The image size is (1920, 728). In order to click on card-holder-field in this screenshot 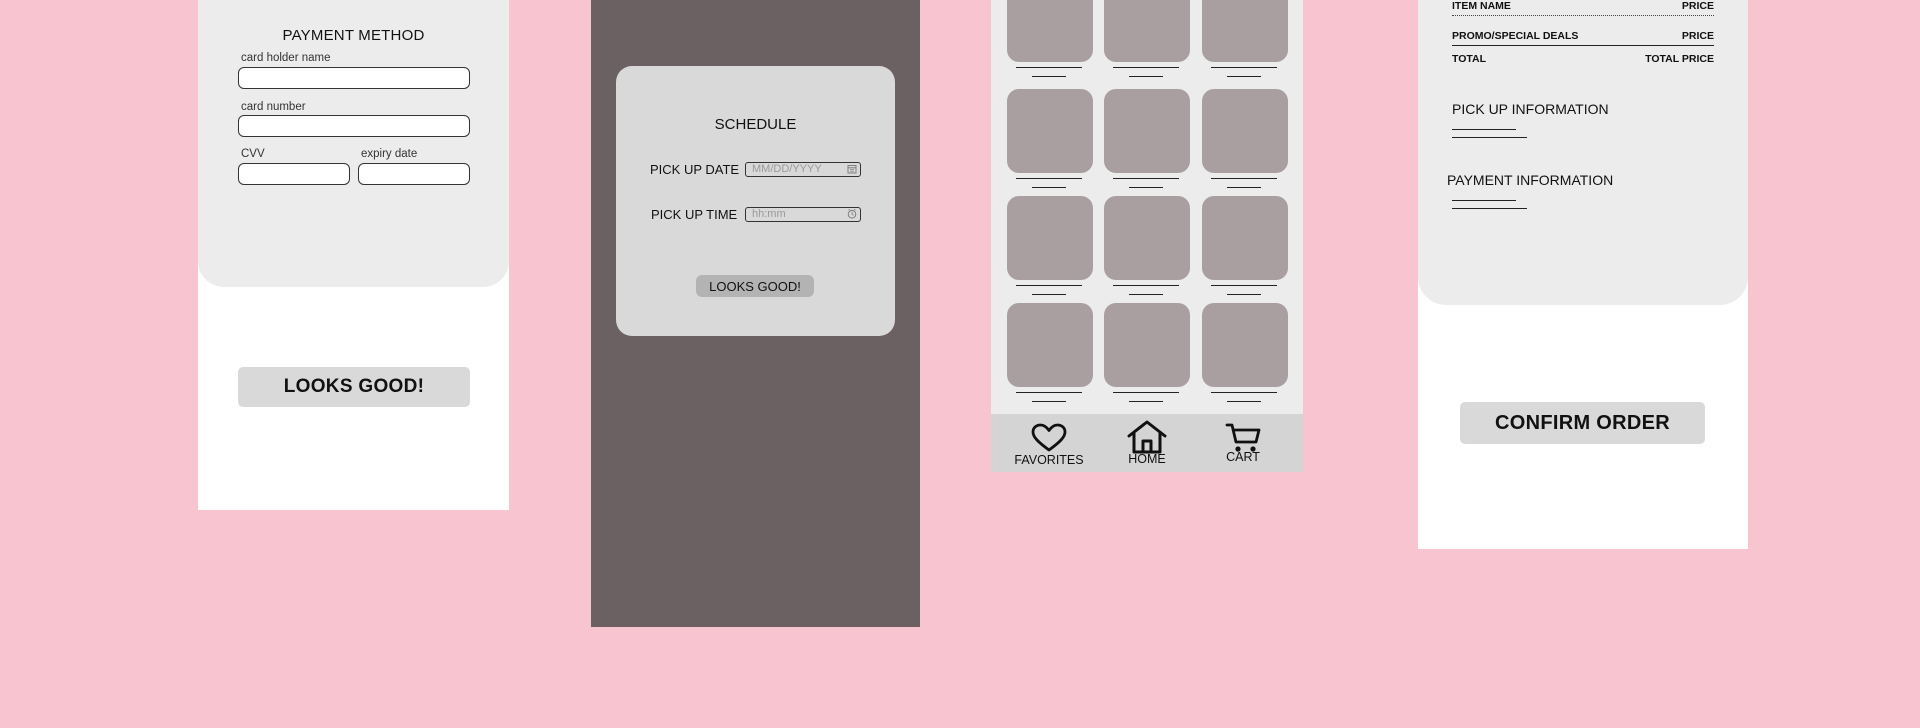, I will do `click(354, 78)`.